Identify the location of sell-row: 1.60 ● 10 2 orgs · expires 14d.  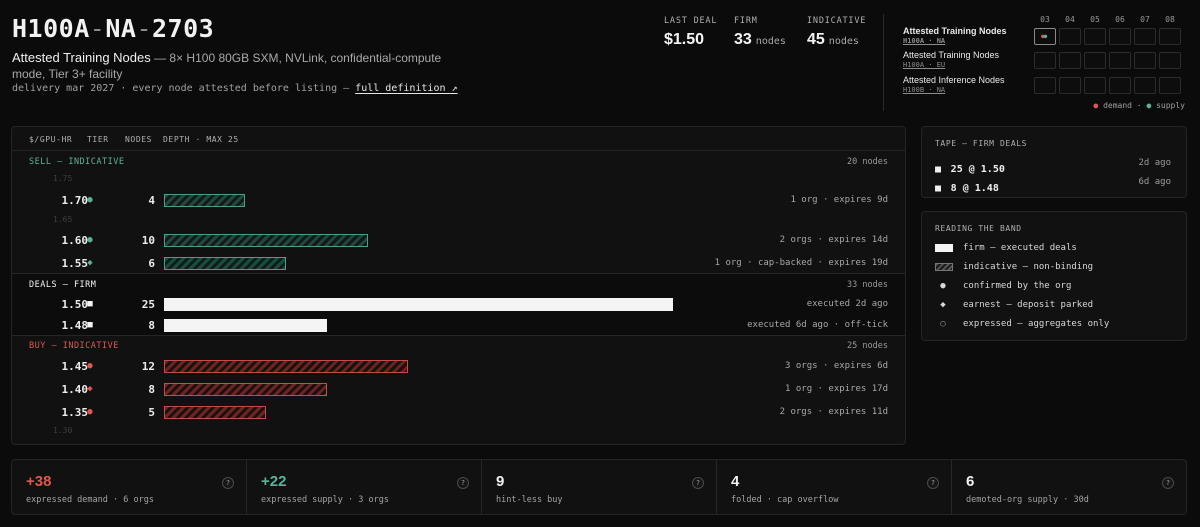
(458, 240).